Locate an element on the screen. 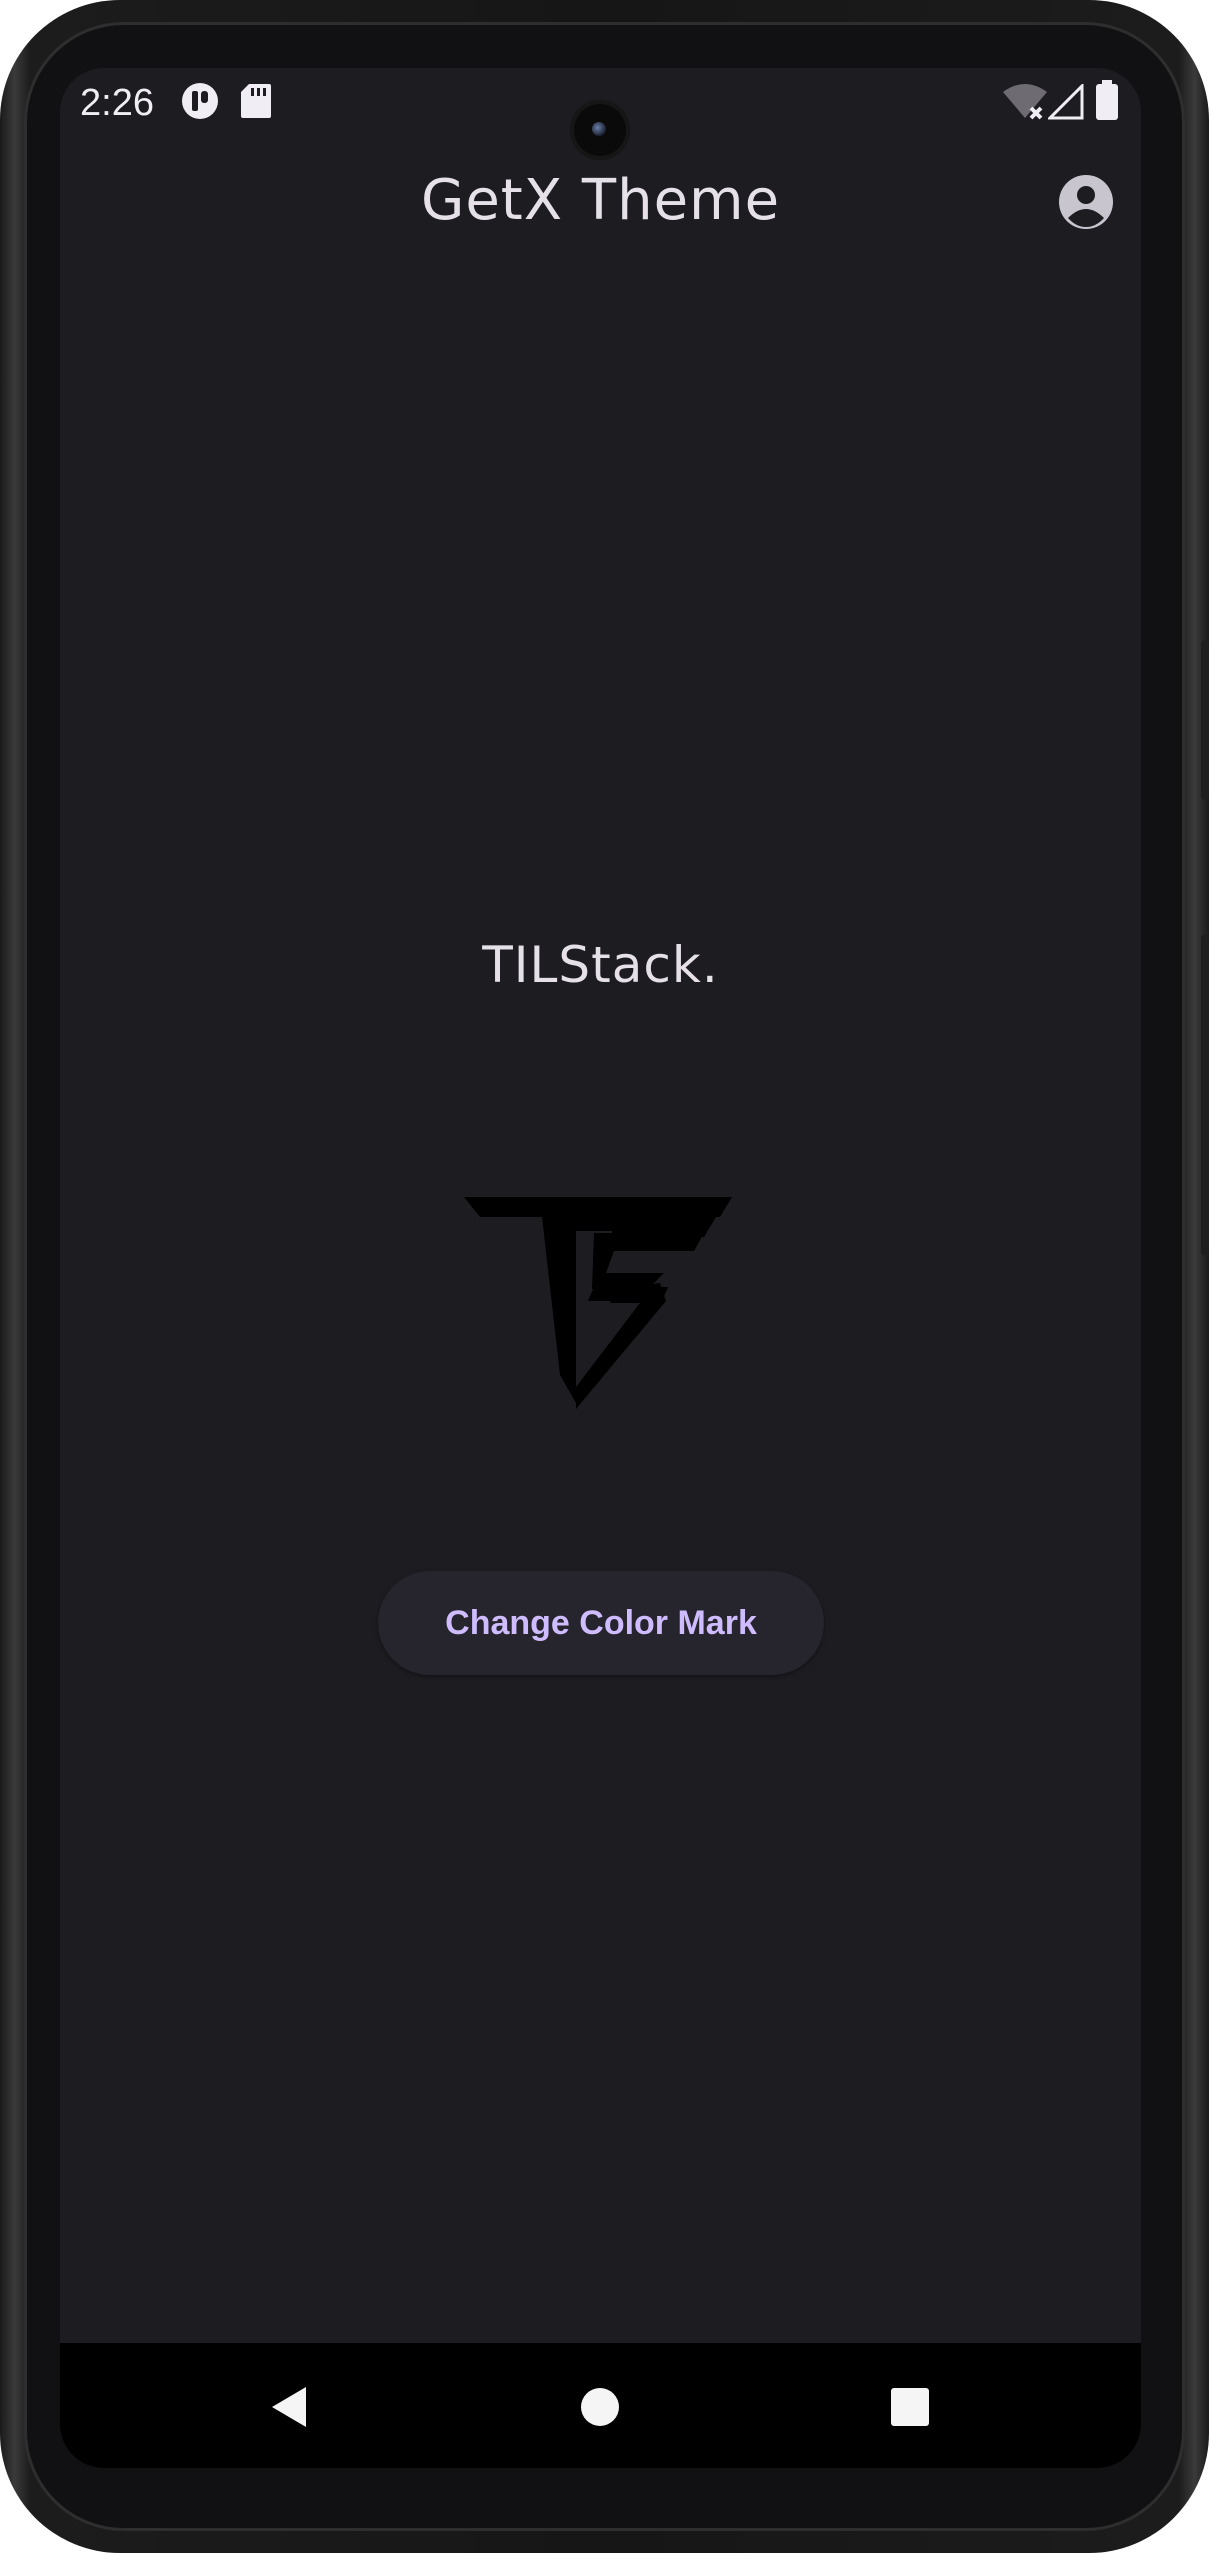  home-icon is located at coordinates (600, 2407).